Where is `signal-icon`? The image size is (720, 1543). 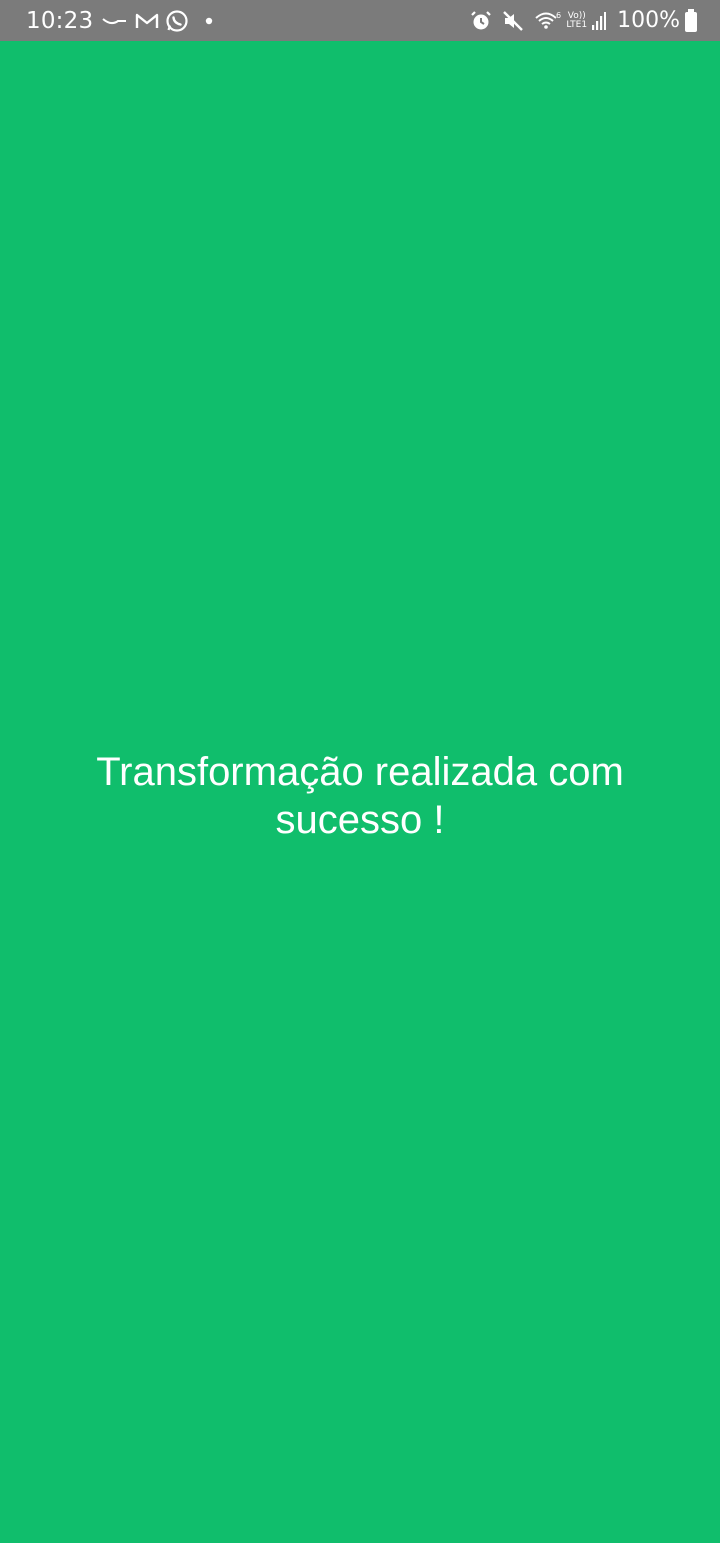 signal-icon is located at coordinates (599, 21).